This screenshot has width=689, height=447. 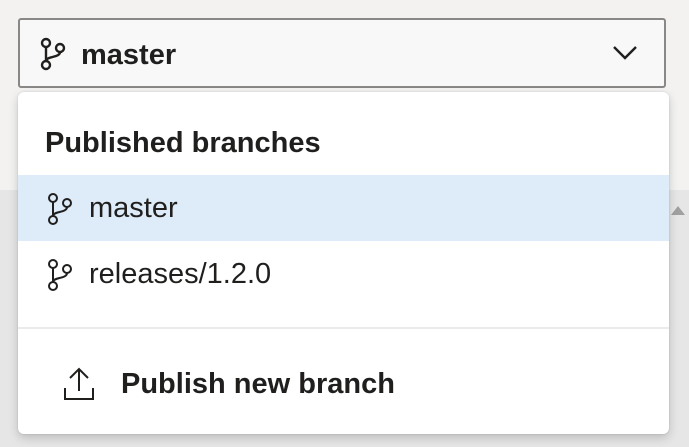 What do you see at coordinates (133, 208) in the screenshot?
I see `branch-item-label: master` at bounding box center [133, 208].